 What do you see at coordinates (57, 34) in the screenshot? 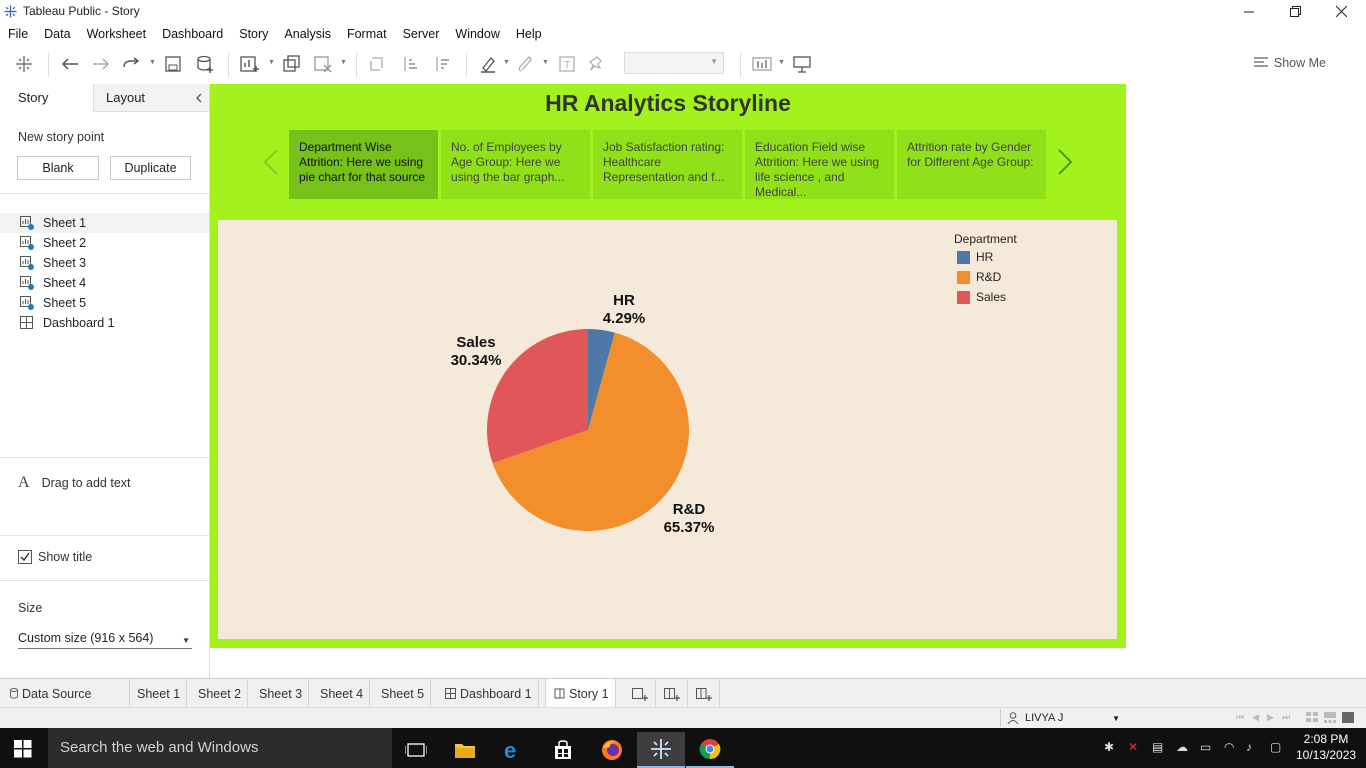
I see `menu-data: Data` at bounding box center [57, 34].